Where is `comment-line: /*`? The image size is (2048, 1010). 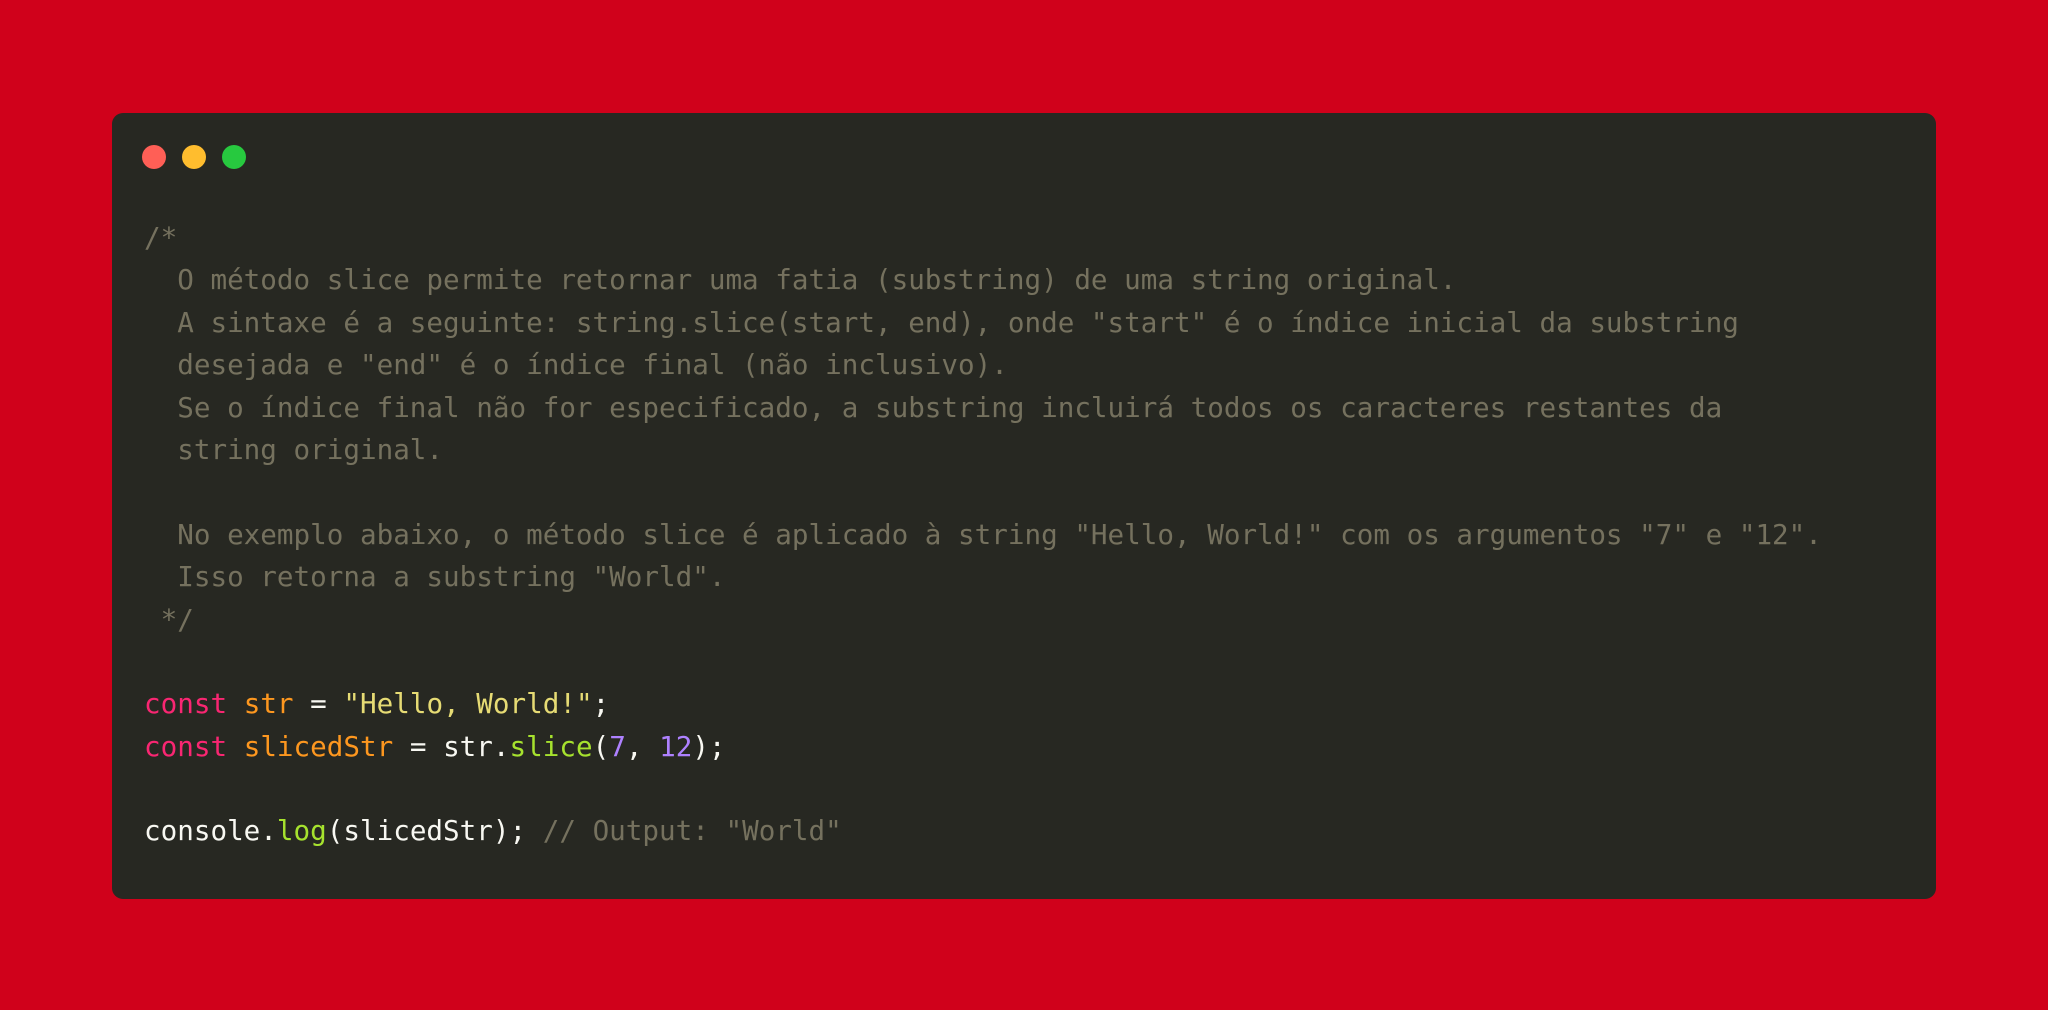
comment-line: /* is located at coordinates (161, 237).